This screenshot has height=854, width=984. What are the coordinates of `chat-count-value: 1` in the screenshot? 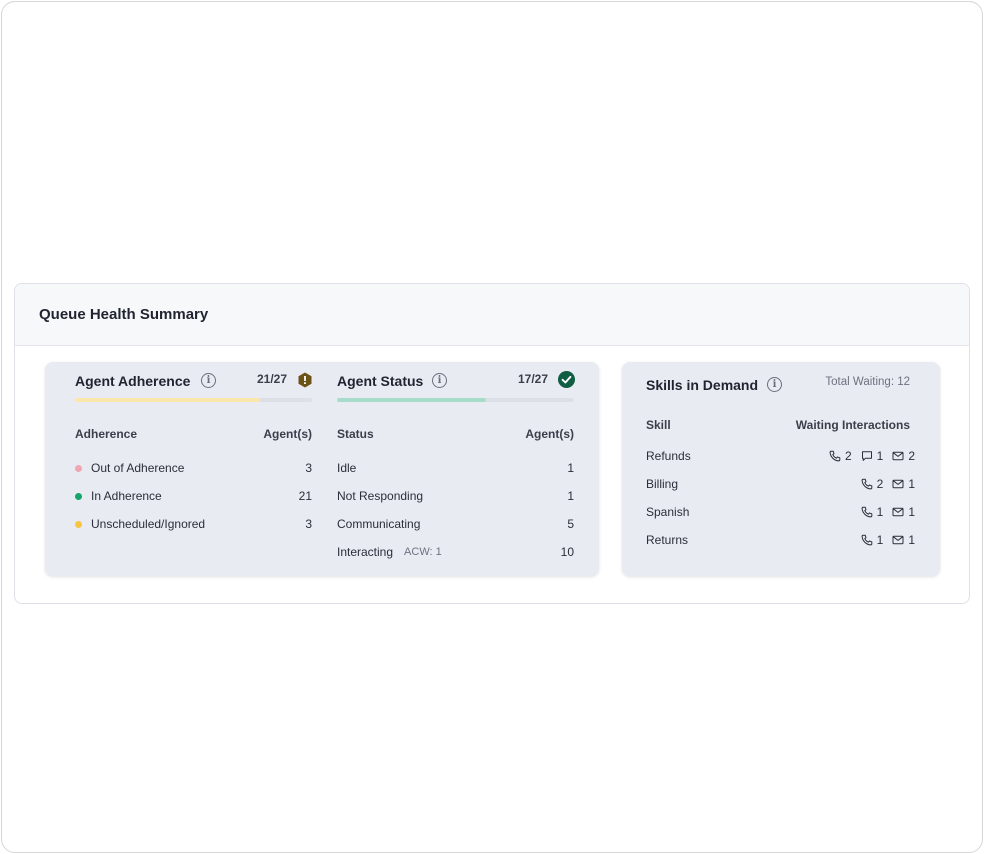 It's located at (880, 456).